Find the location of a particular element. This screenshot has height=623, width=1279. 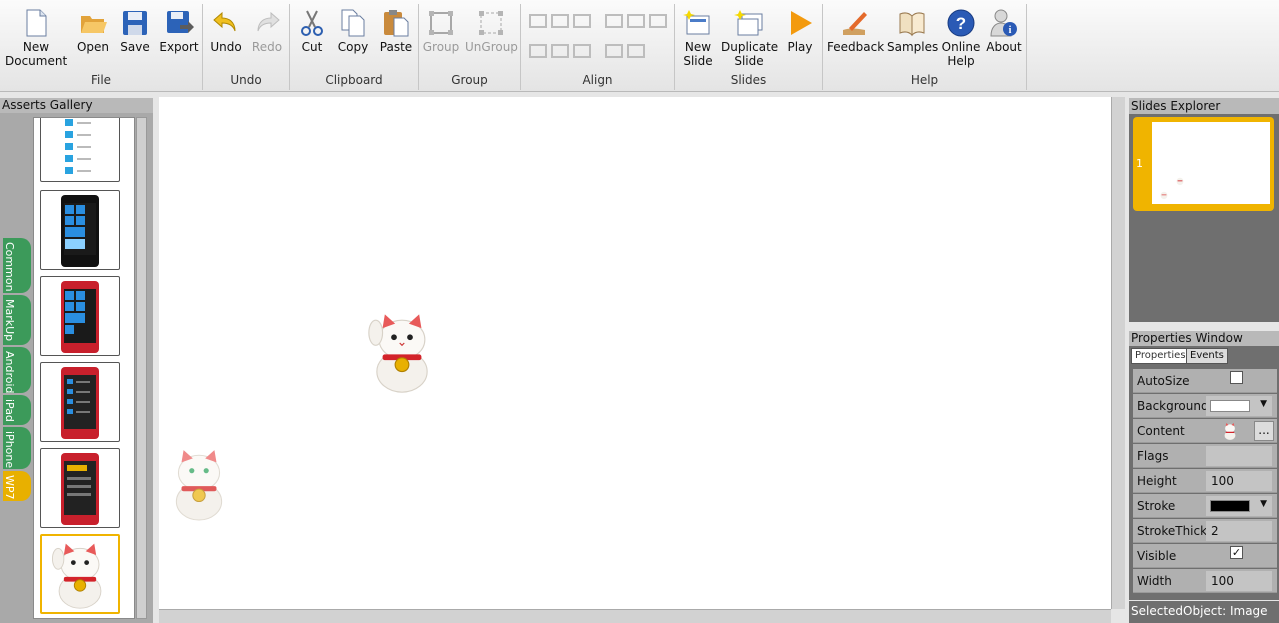

gallery-item-selected is located at coordinates (80, 574).